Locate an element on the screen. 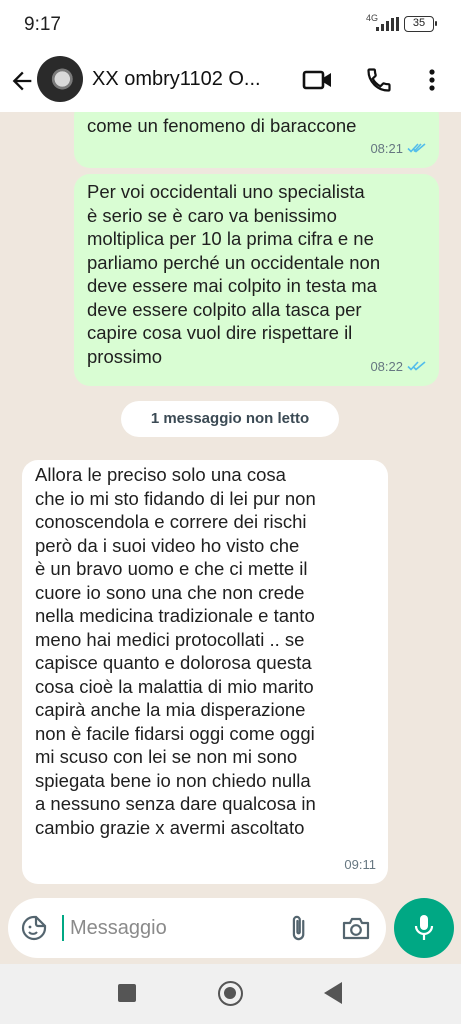 This screenshot has width=461, height=1024. video-call-icon is located at coordinates (318, 80).